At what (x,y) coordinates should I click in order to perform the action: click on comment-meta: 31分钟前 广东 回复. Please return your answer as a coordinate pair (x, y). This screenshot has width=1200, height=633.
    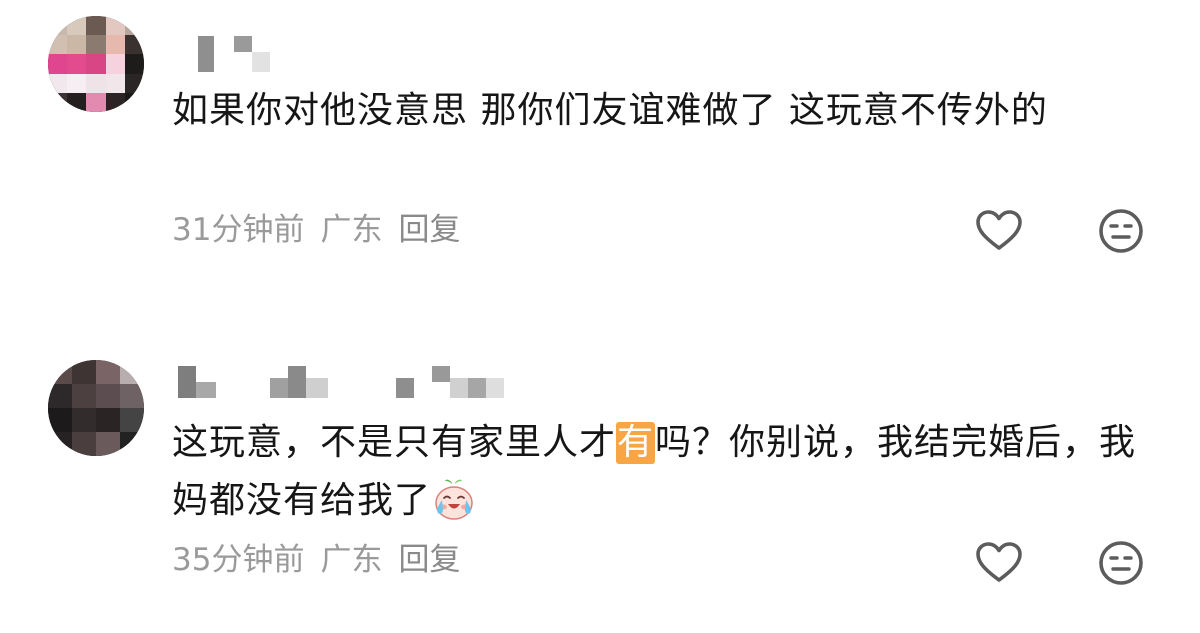
    Looking at the image, I should click on (324, 230).